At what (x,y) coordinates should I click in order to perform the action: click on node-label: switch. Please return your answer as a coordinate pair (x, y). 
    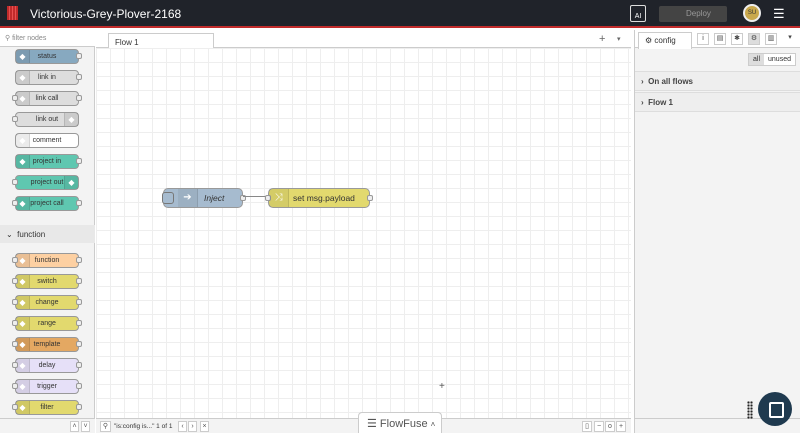
    Looking at the image, I should click on (47, 281).